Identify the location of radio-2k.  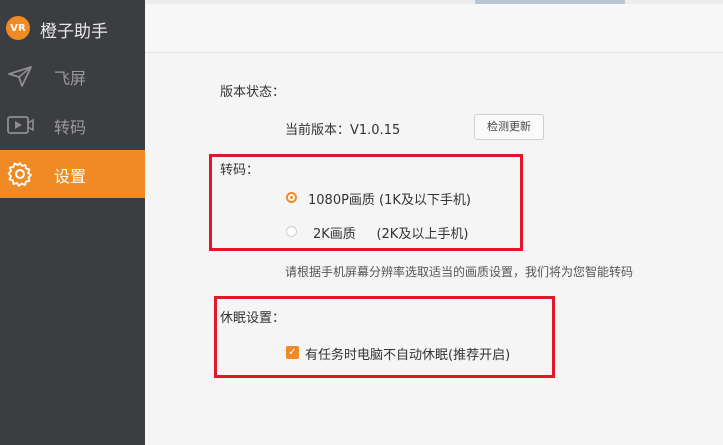
(291, 231).